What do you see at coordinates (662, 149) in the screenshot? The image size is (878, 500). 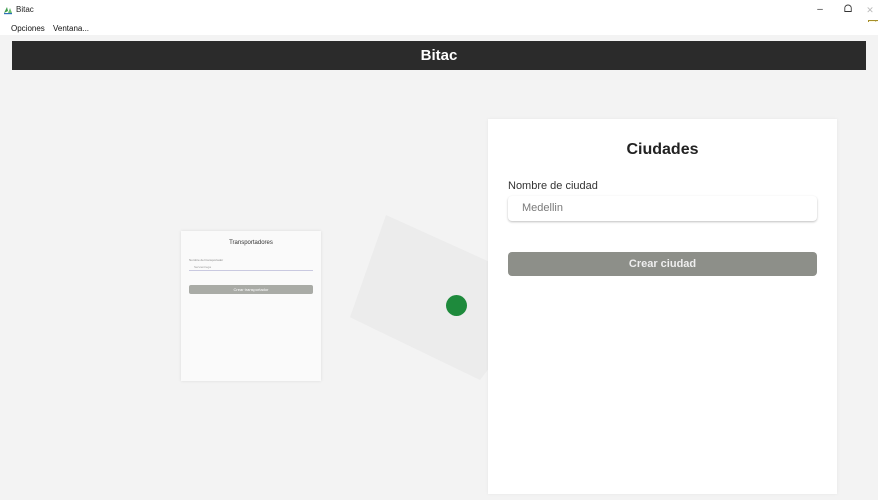 I see `ciudades-title: Ciudades` at bounding box center [662, 149].